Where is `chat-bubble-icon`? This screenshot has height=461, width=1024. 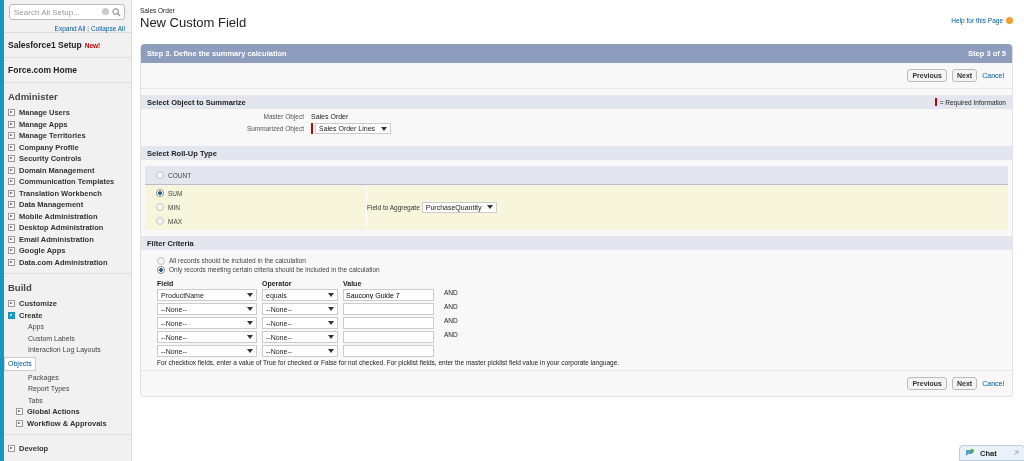
chat-bubble-icon is located at coordinates (970, 453).